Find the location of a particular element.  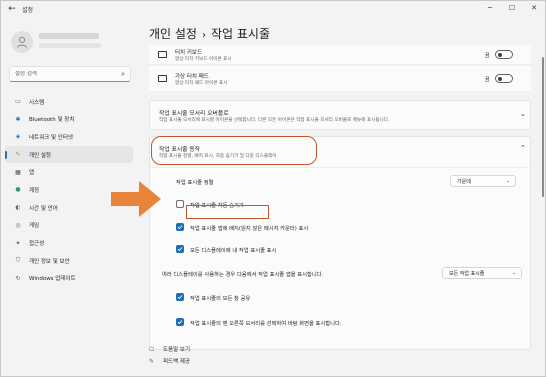

account-name-blurred is located at coordinates (69, 36).